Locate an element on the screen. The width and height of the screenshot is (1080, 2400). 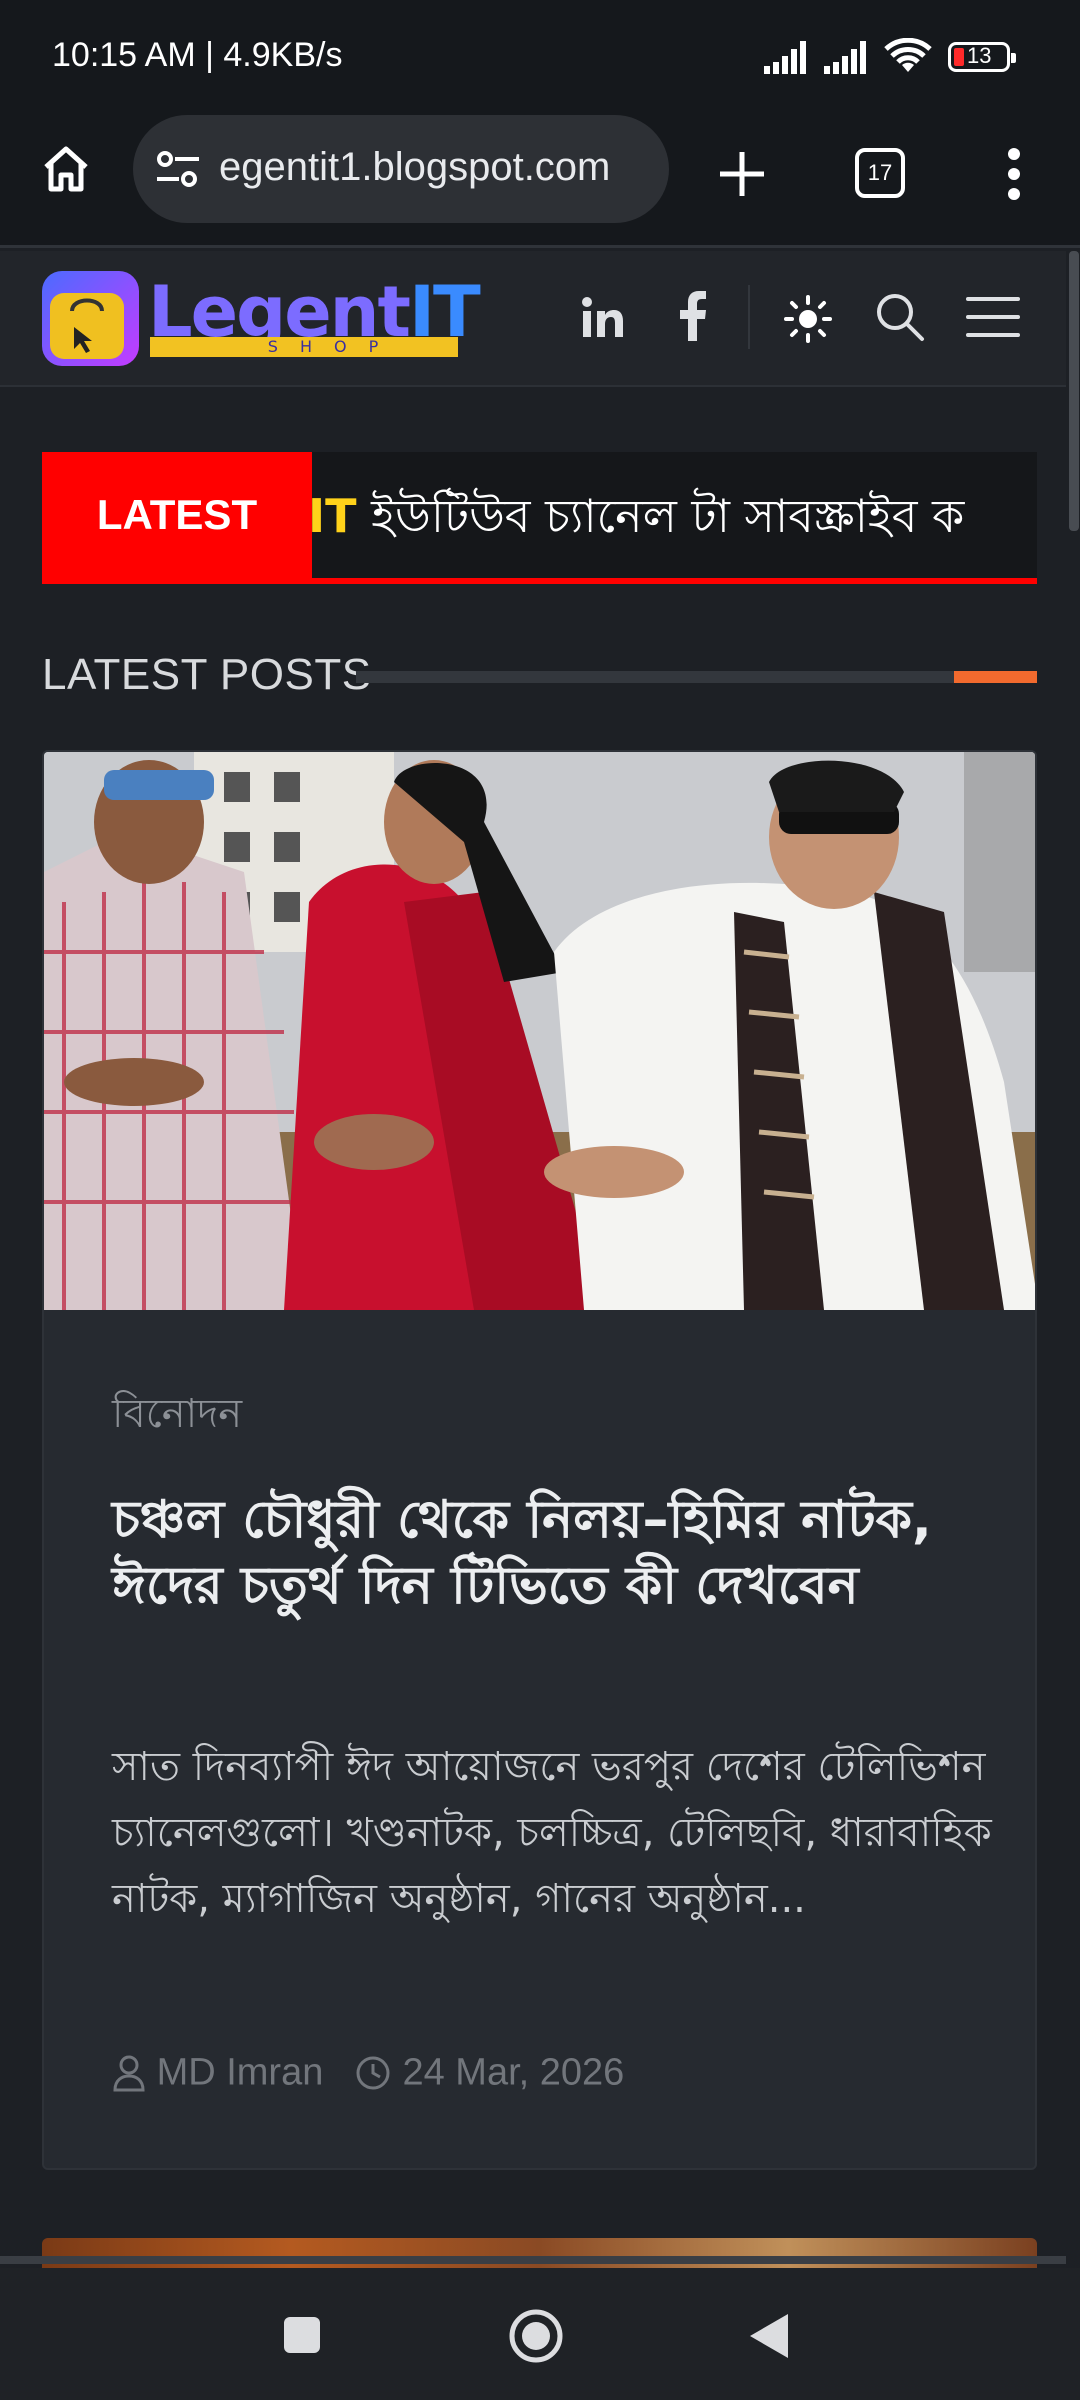
site-logo: LegentIT SHOP is located at coordinates (240, 319).